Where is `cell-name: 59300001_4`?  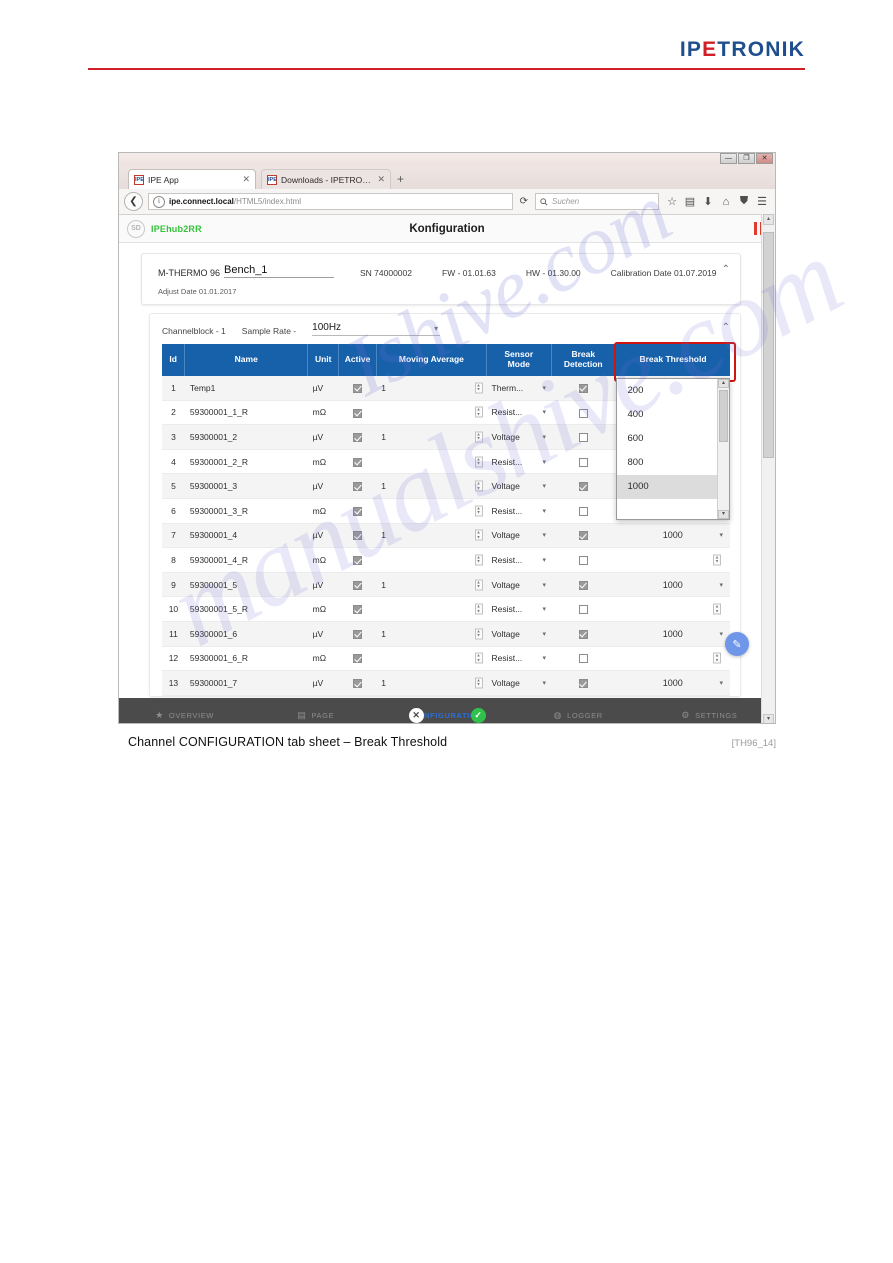
cell-name: 59300001_4 is located at coordinates (246, 536).